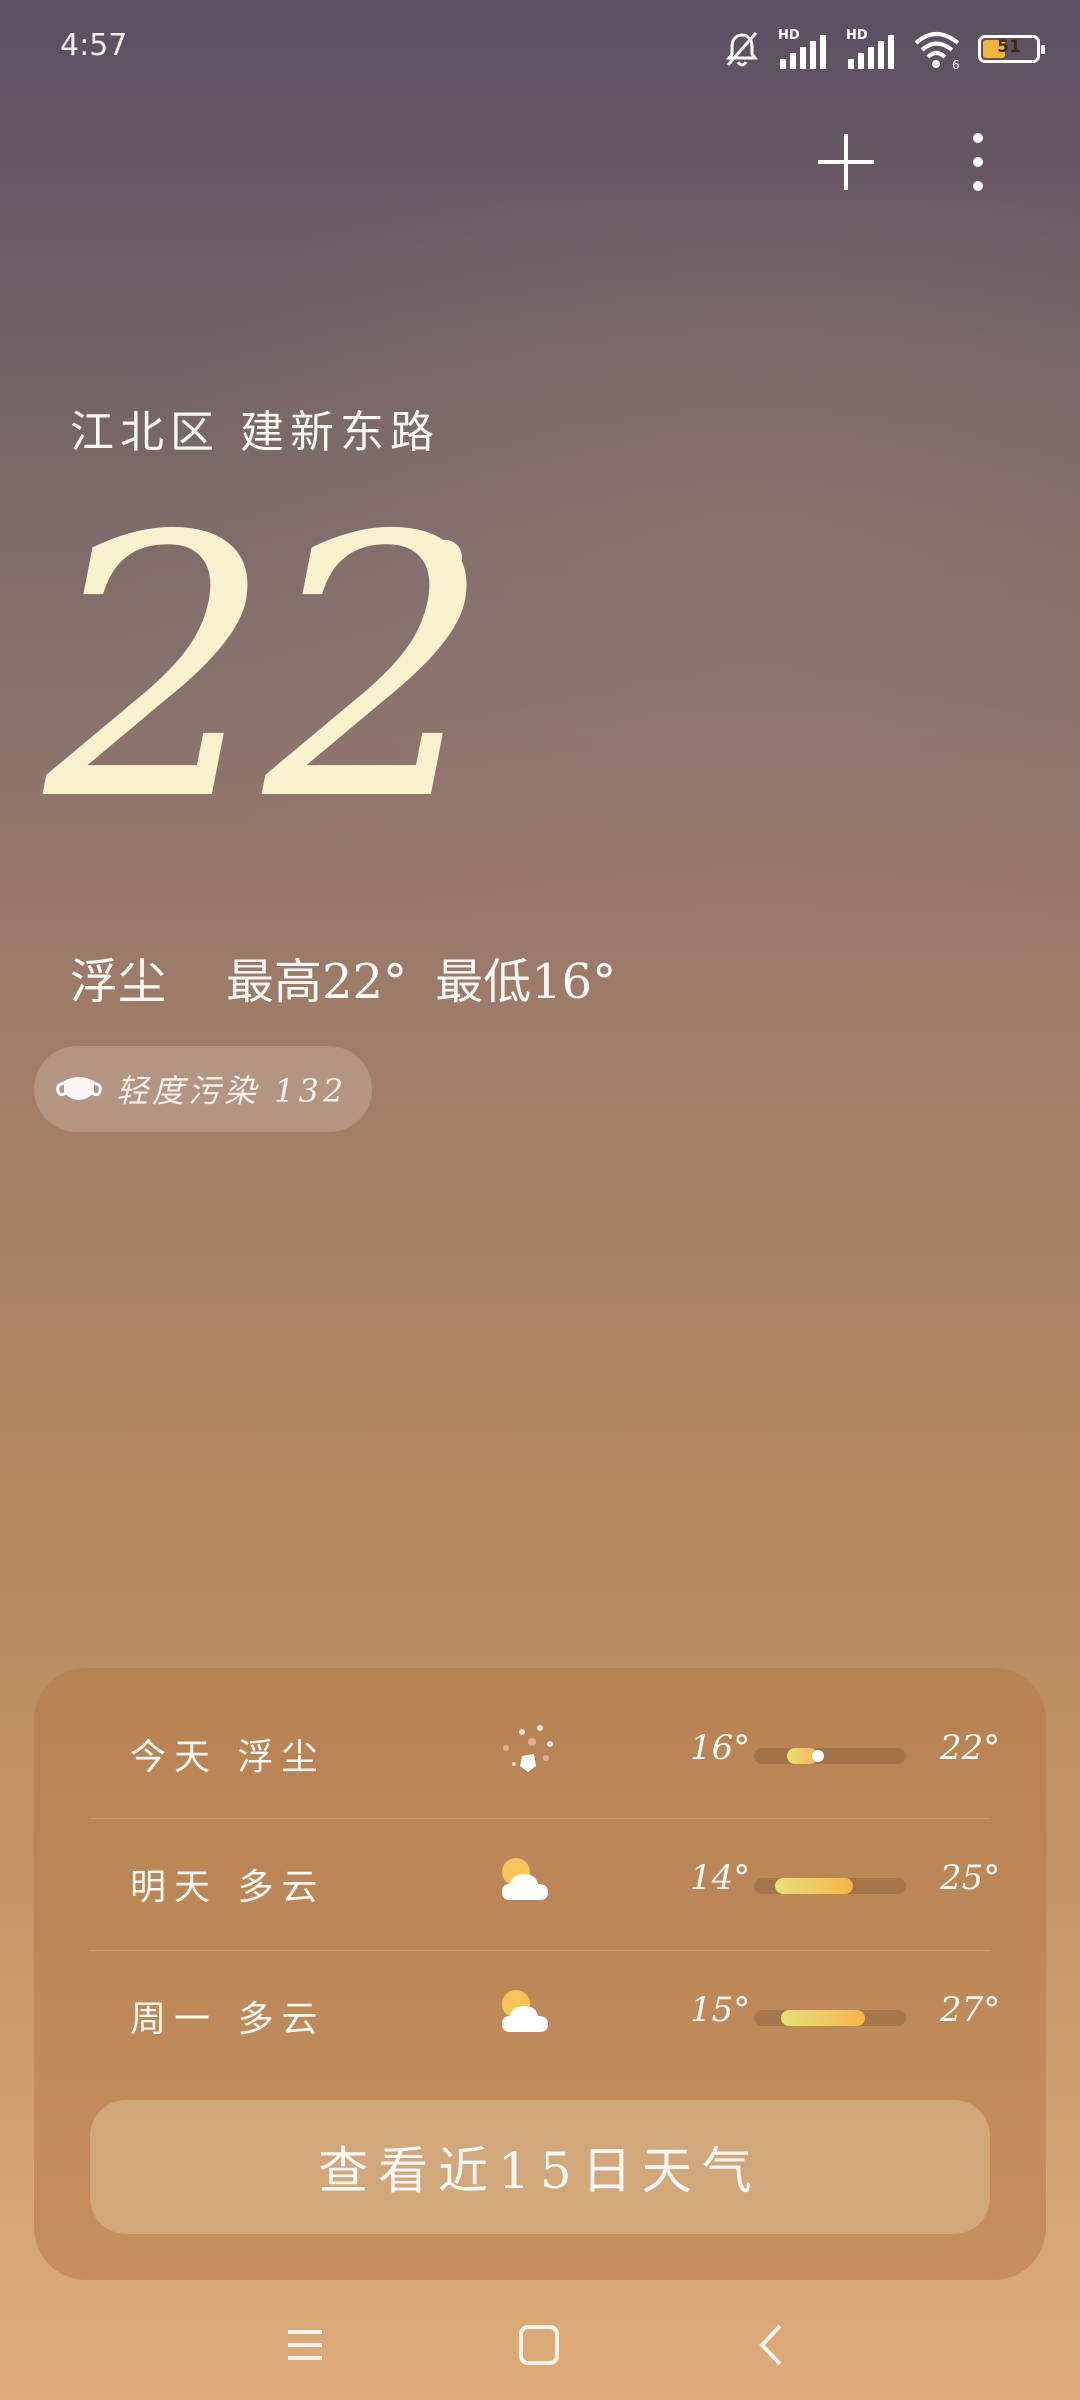  What do you see at coordinates (846, 162) in the screenshot?
I see `add-city-button` at bounding box center [846, 162].